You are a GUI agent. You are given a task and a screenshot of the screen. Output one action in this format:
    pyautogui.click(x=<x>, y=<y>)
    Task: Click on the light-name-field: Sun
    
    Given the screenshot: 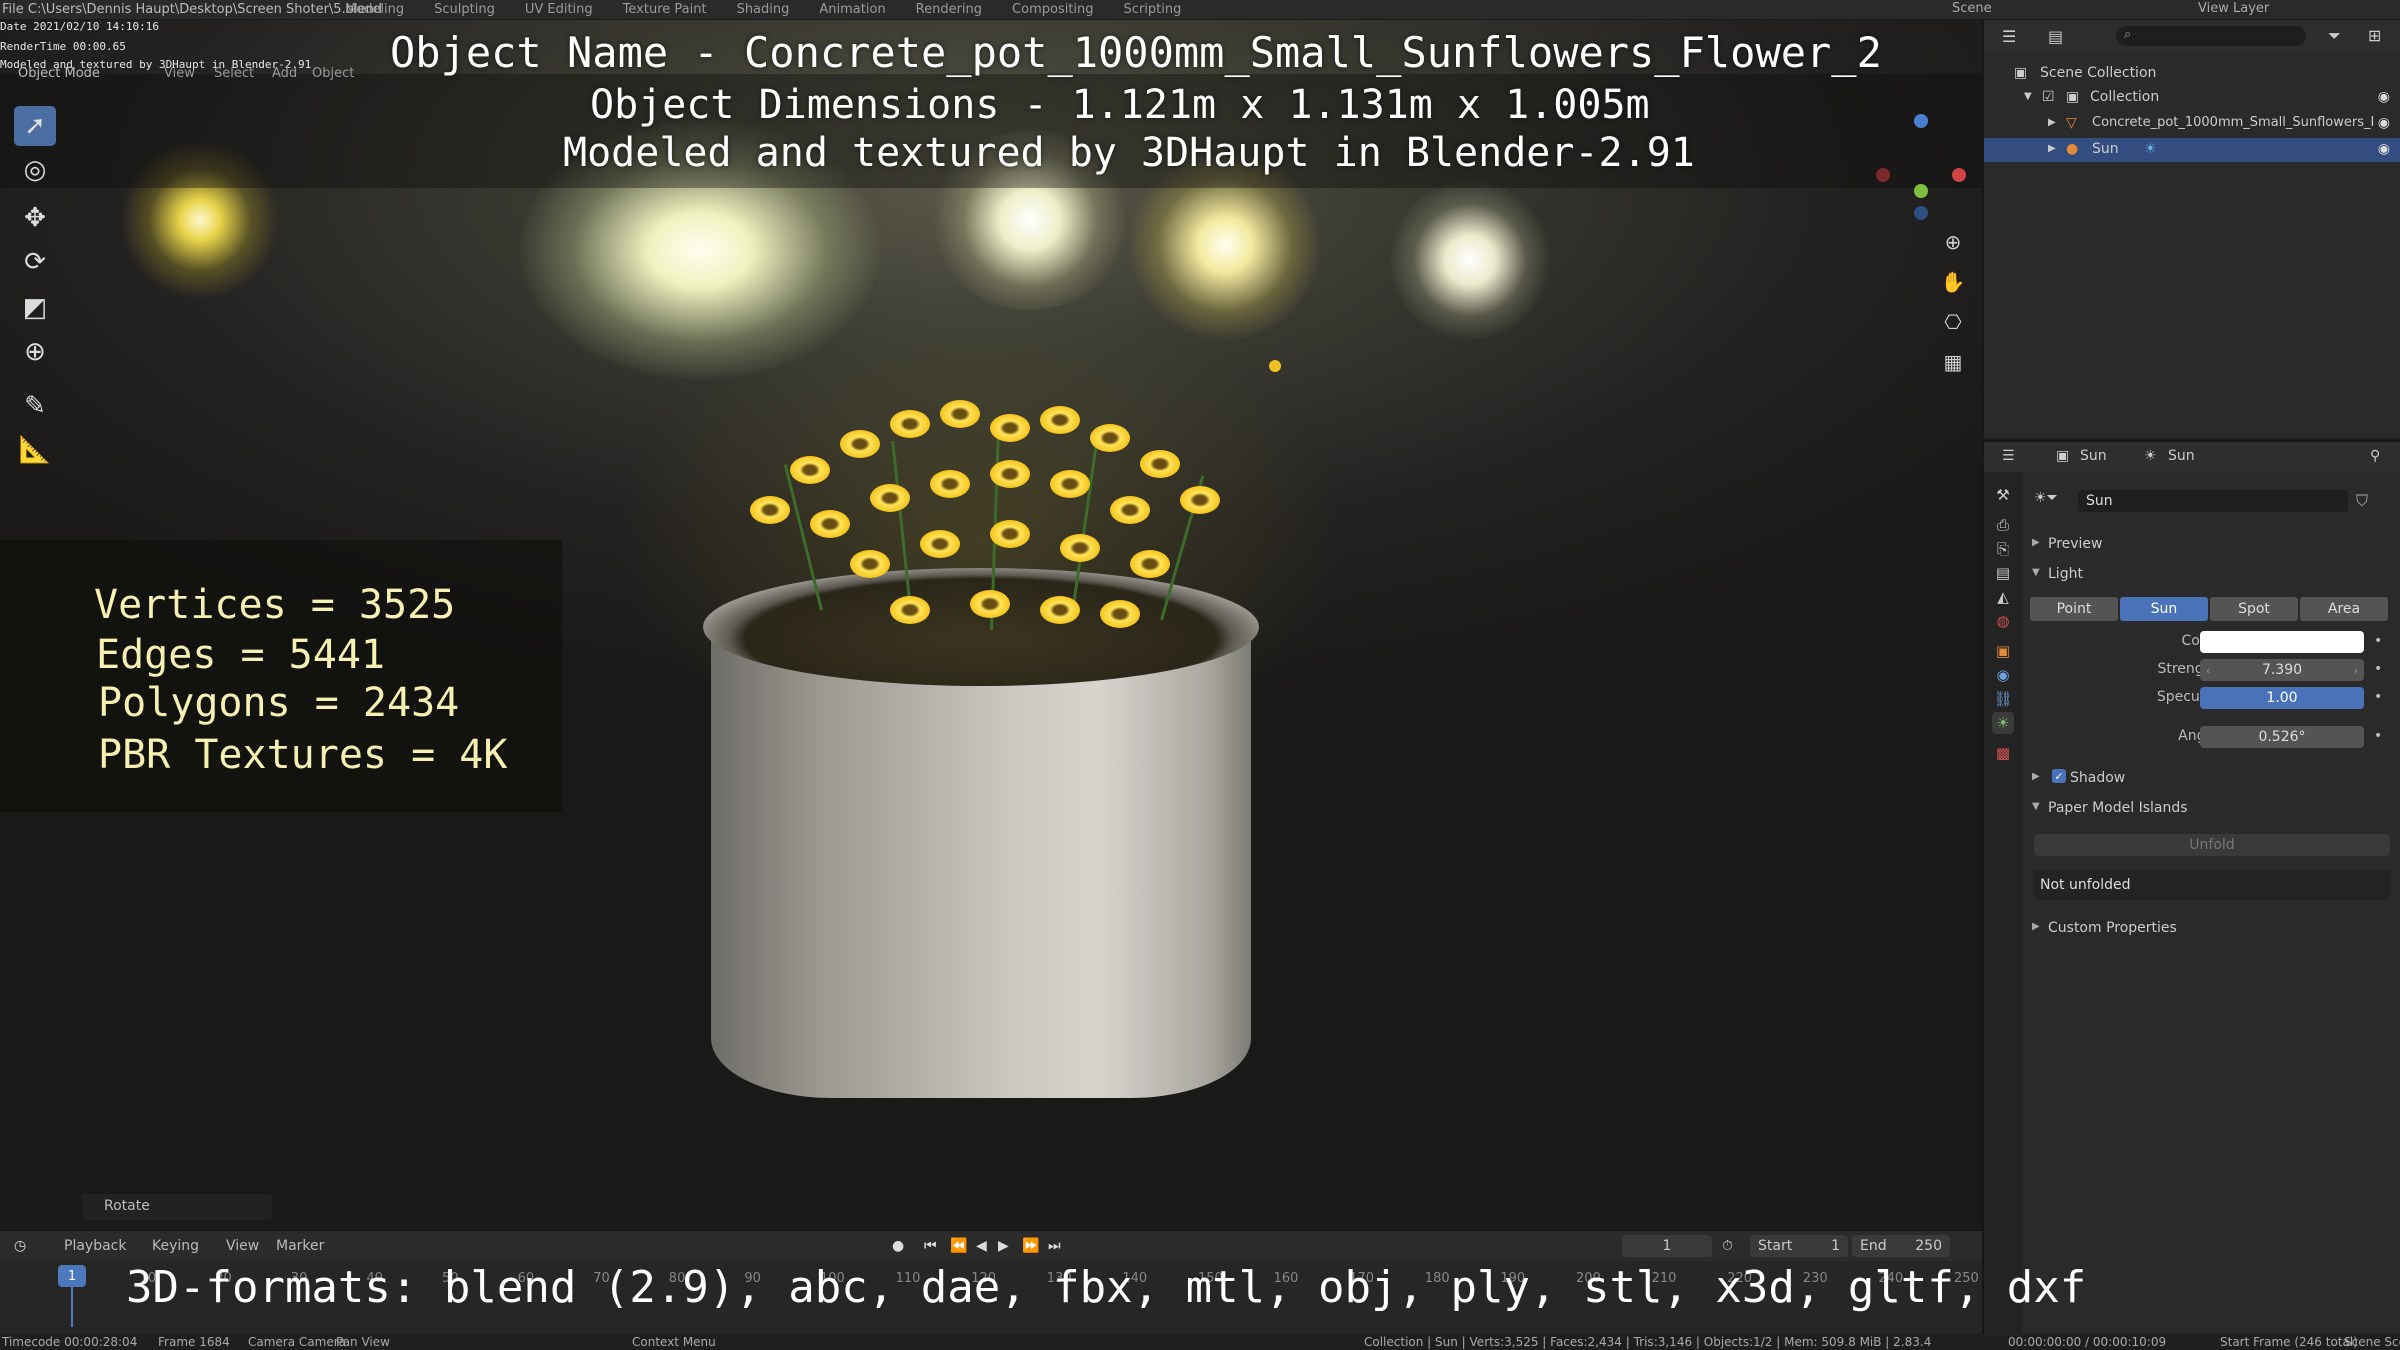 What is the action you would take?
    pyautogui.click(x=2213, y=501)
    